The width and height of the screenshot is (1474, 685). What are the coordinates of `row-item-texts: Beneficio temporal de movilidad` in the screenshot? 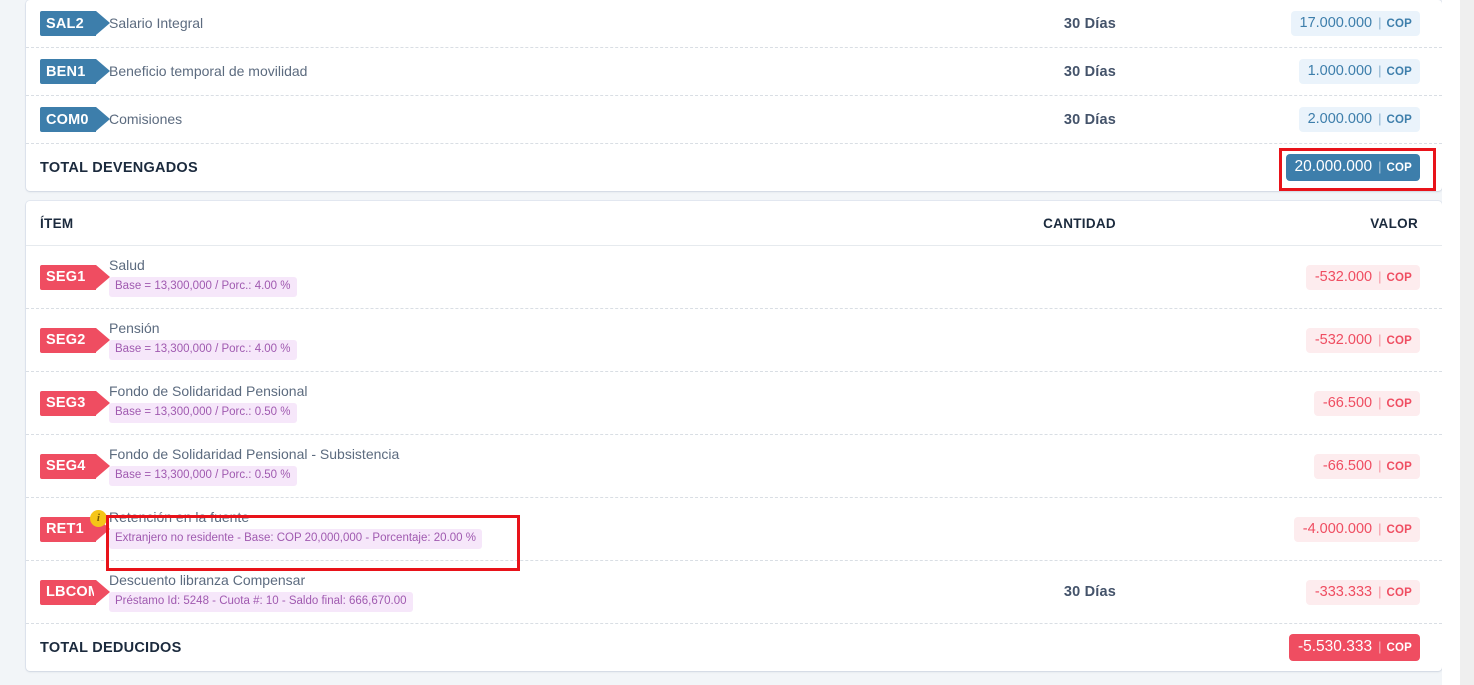 It's located at (208, 71).